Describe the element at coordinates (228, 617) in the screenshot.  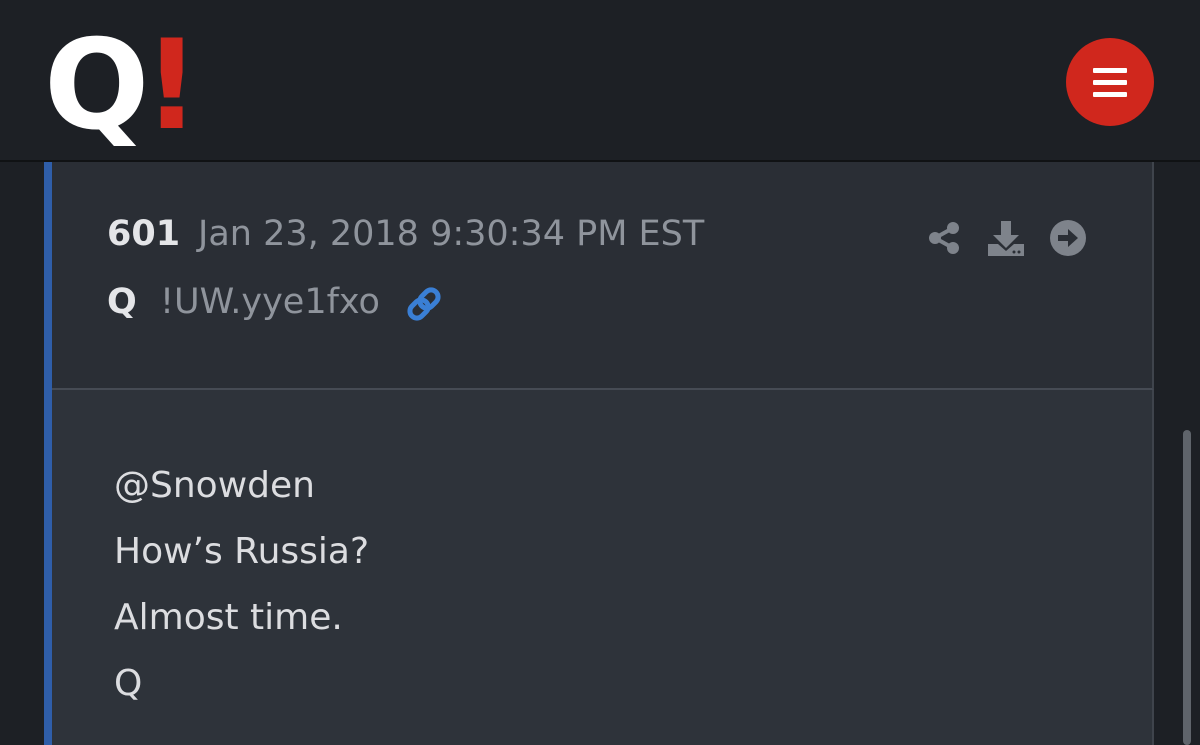
I see `post-text-line: Almost time.` at that location.